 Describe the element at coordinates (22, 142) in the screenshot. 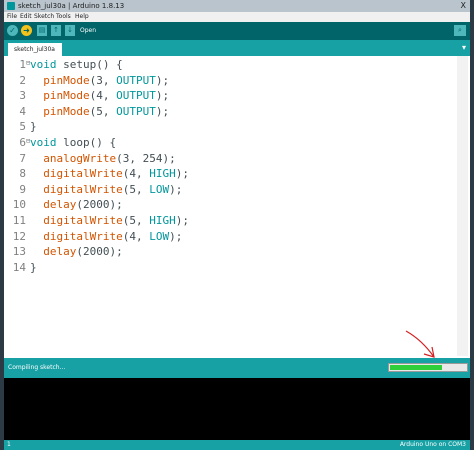

I see `line-number: 6` at that location.